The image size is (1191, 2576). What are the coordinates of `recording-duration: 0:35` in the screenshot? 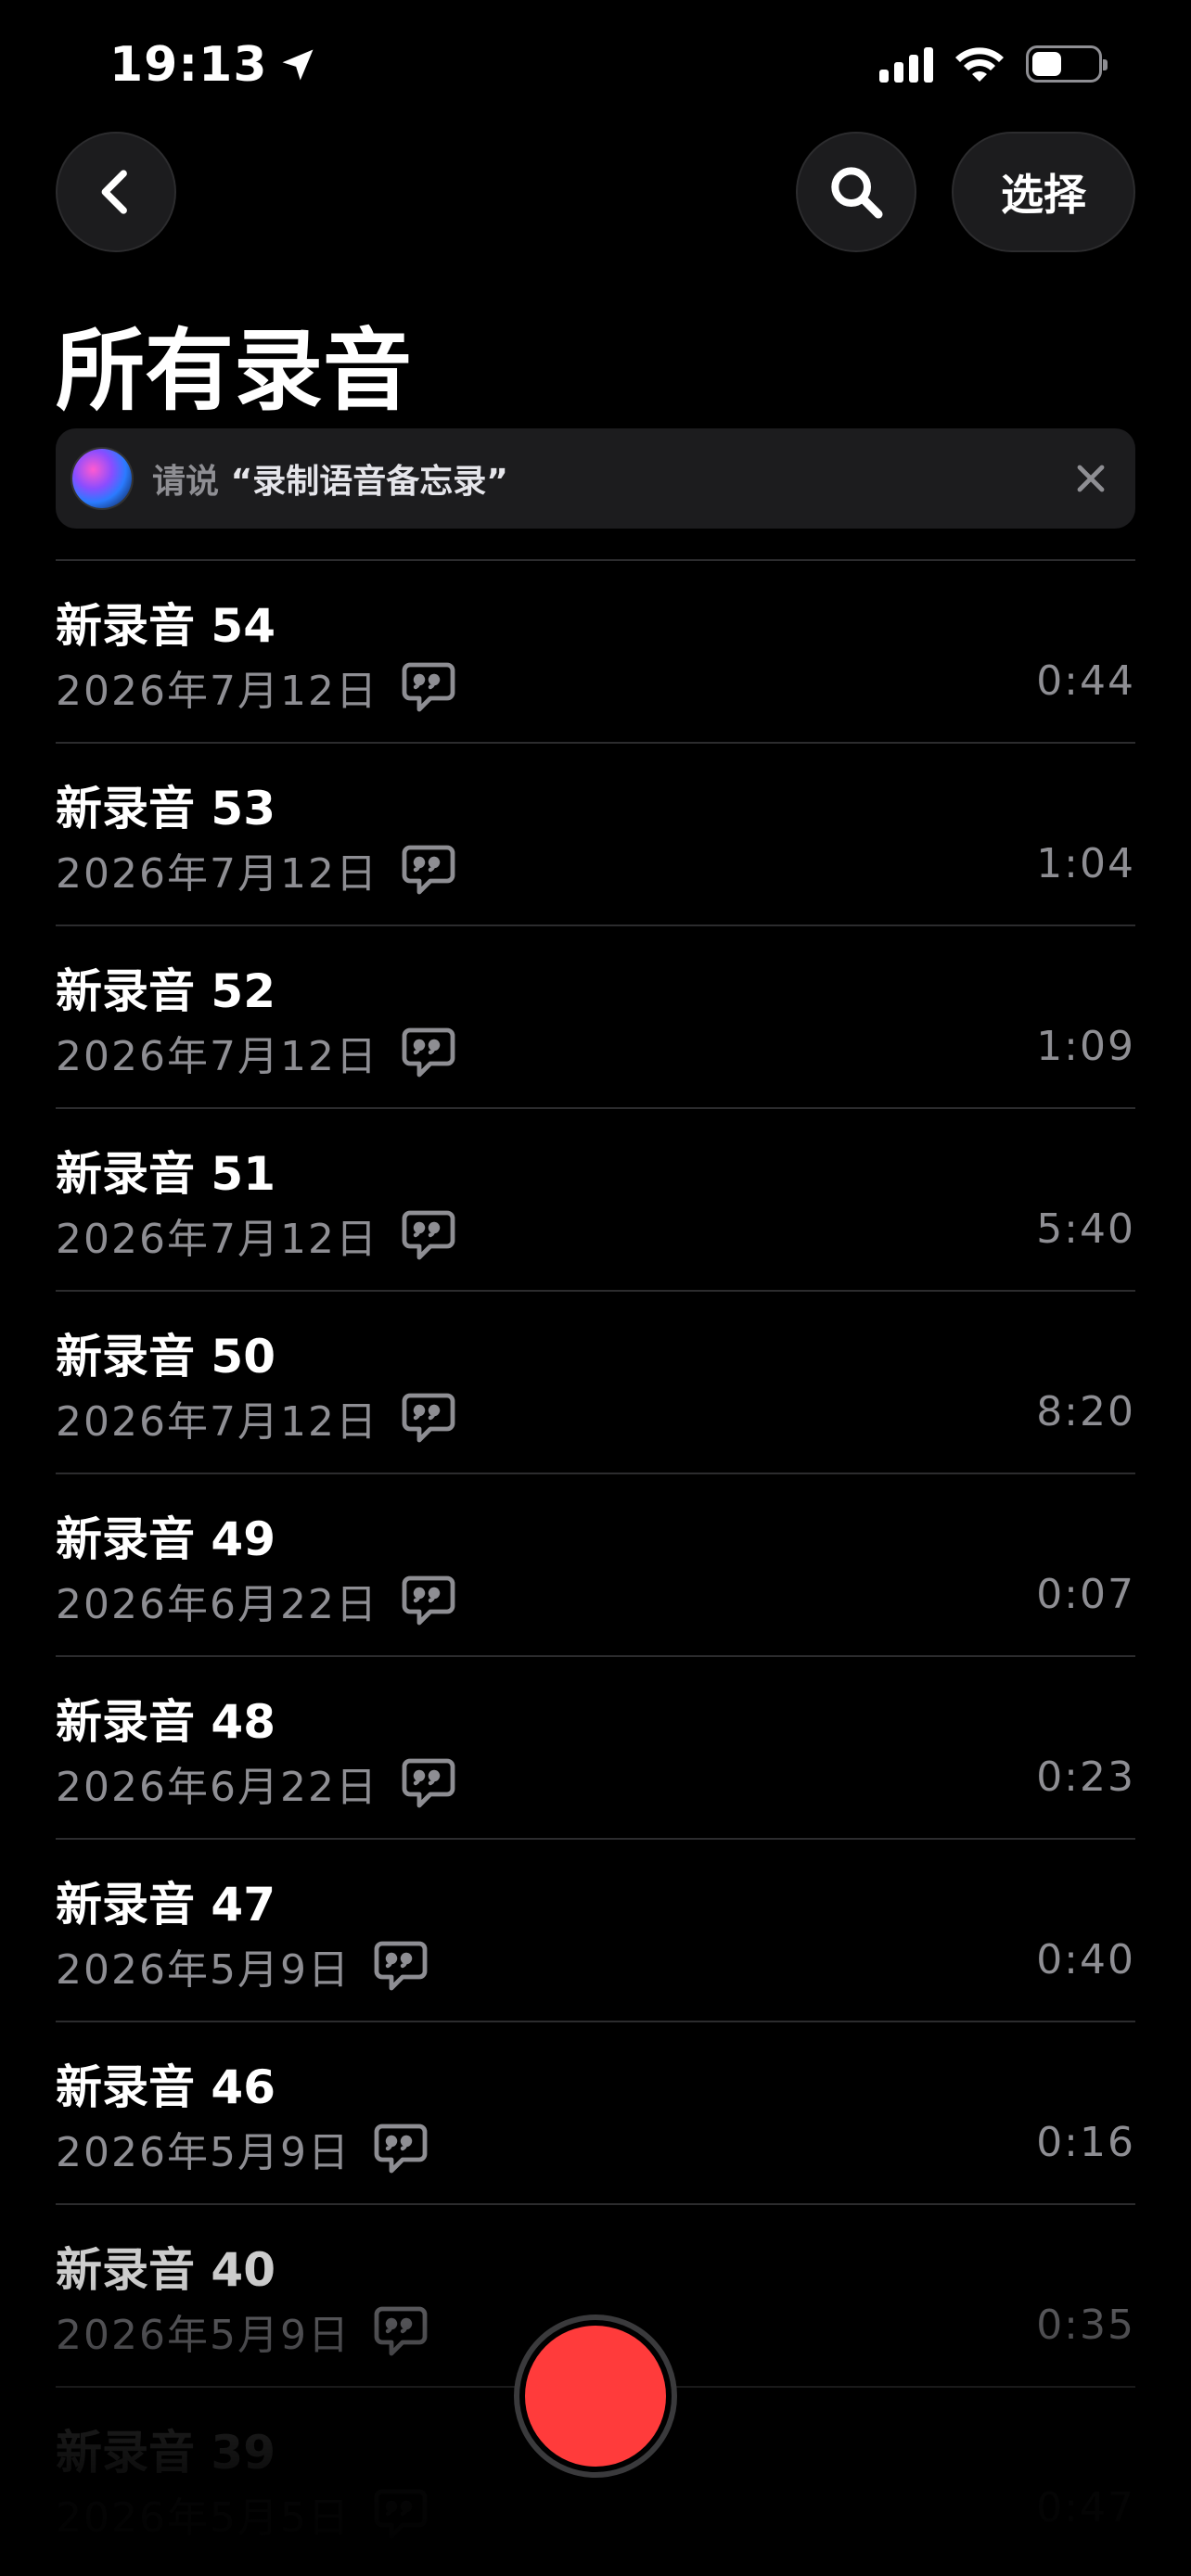 It's located at (1085, 2326).